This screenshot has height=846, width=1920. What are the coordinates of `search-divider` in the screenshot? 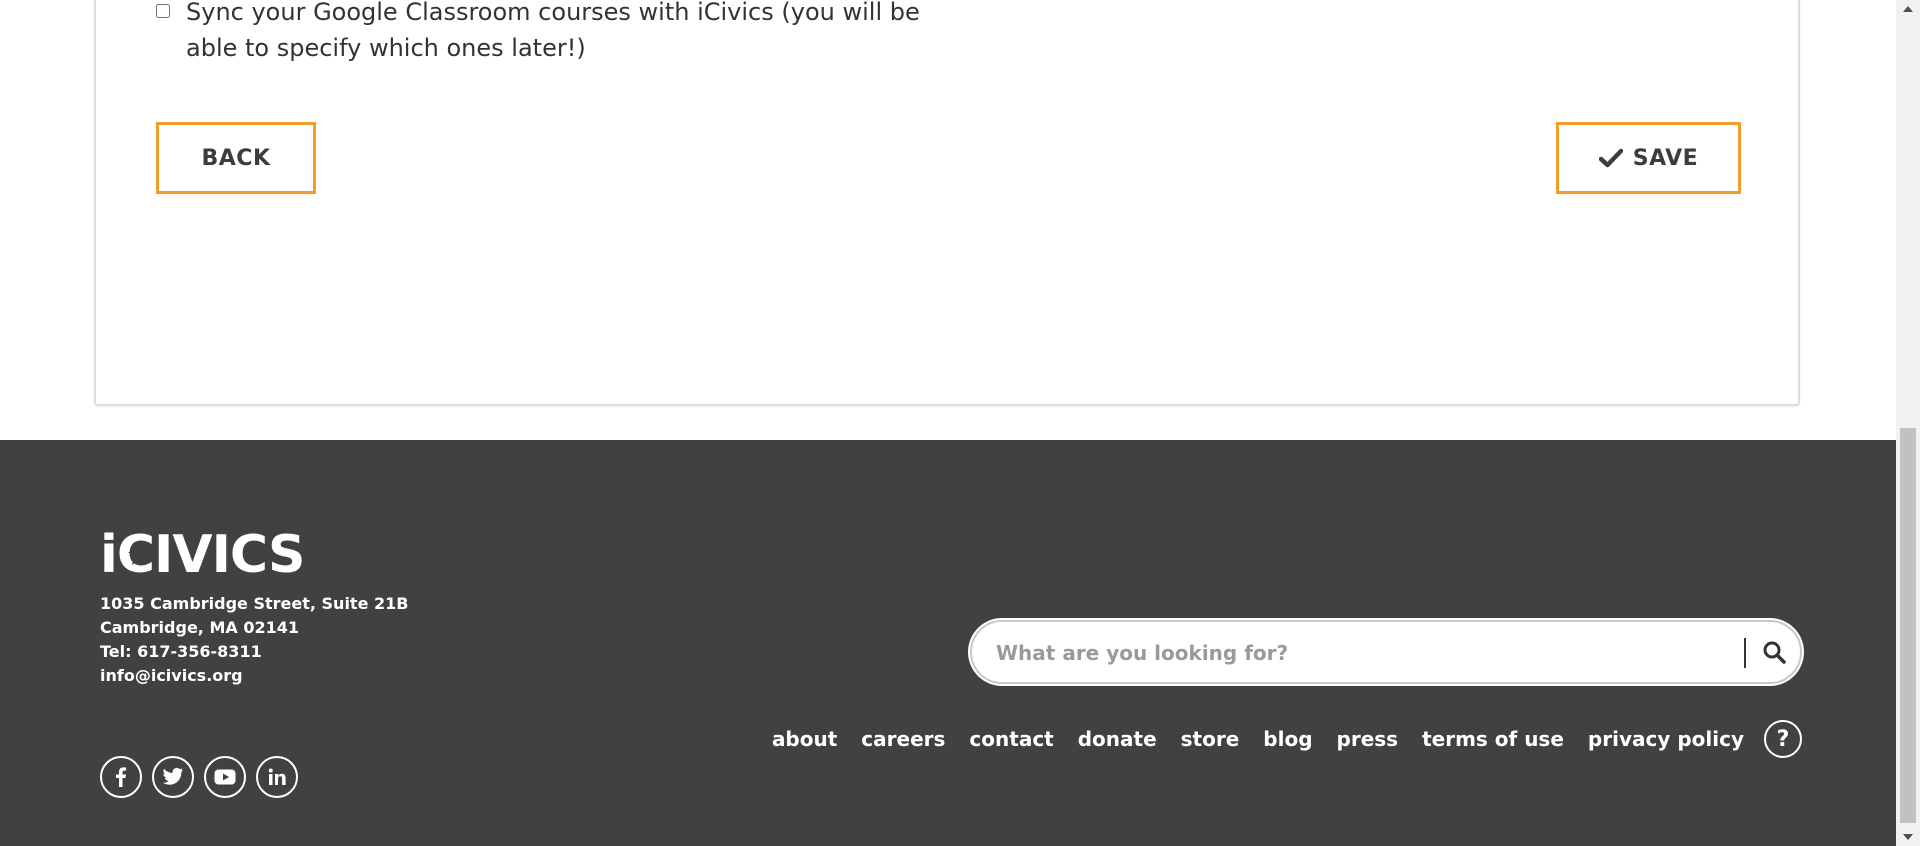 It's located at (1745, 653).